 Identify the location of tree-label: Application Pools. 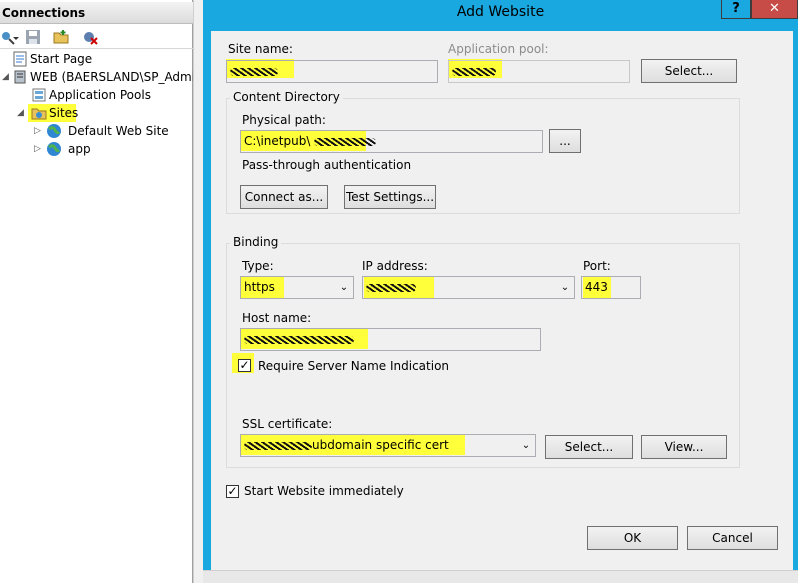
(100, 95).